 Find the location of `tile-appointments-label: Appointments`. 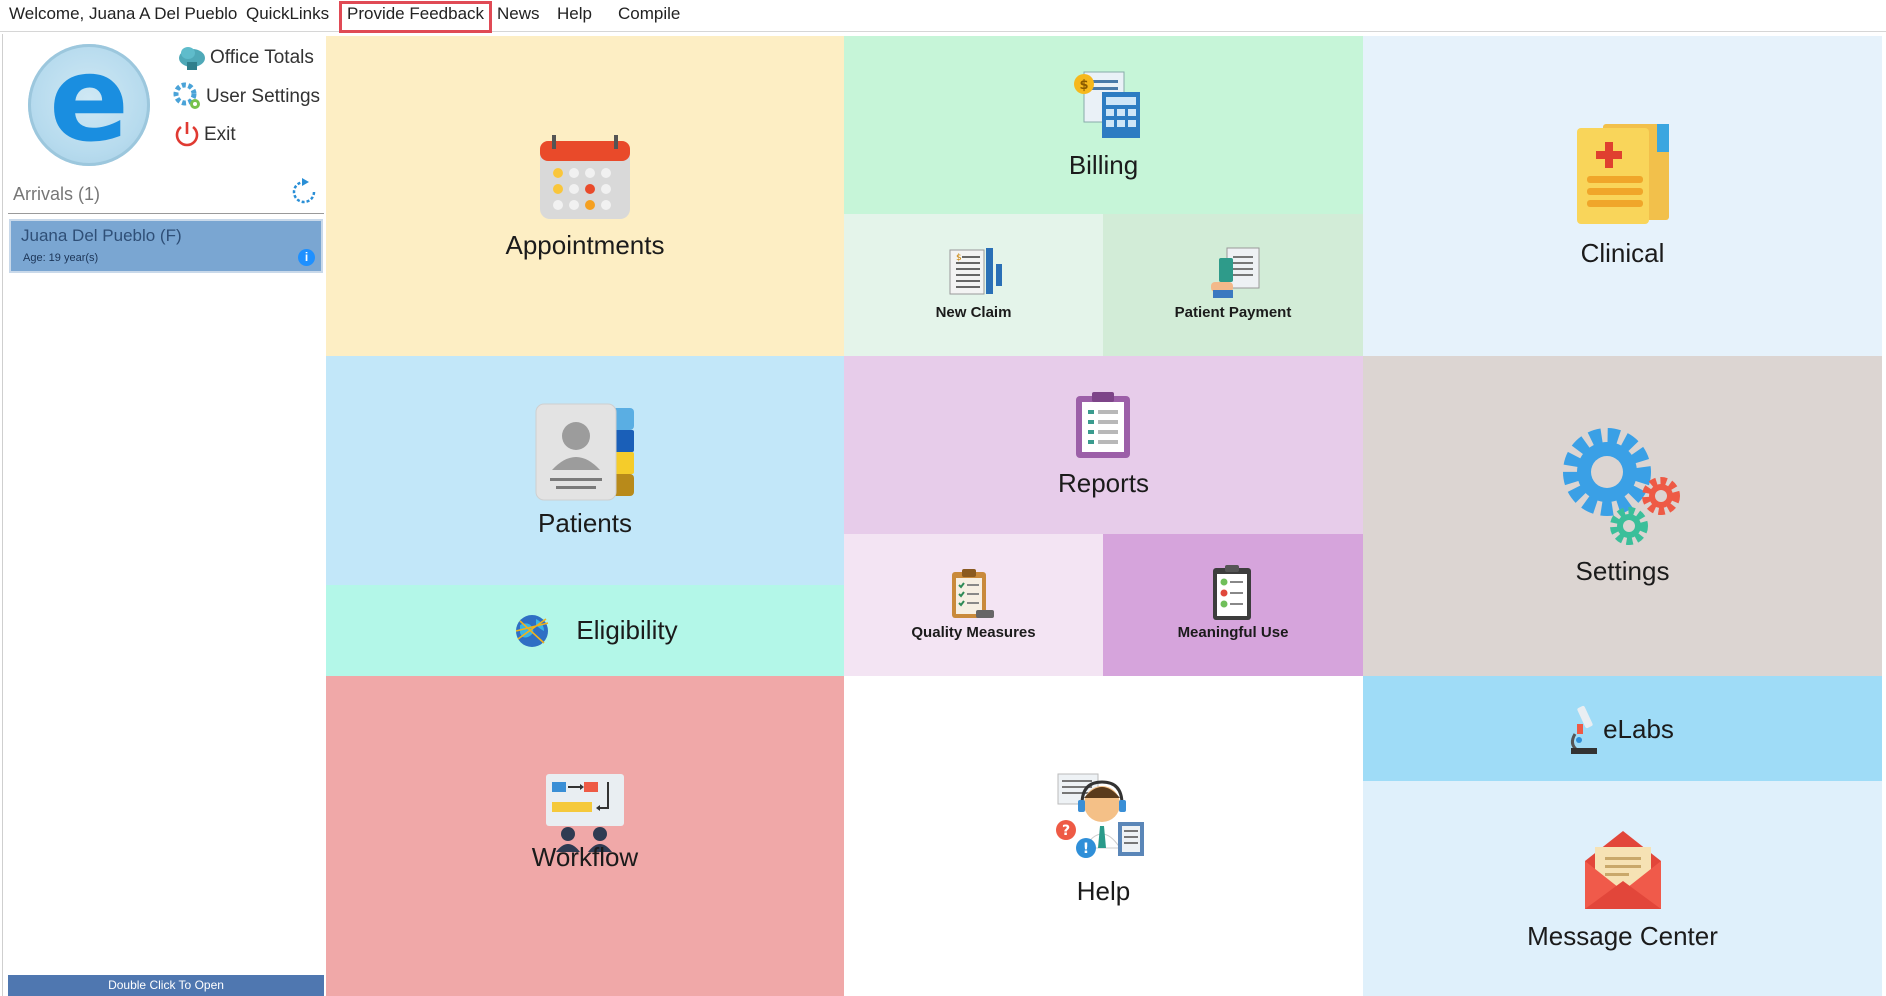

tile-appointments-label: Appointments is located at coordinates (585, 245).